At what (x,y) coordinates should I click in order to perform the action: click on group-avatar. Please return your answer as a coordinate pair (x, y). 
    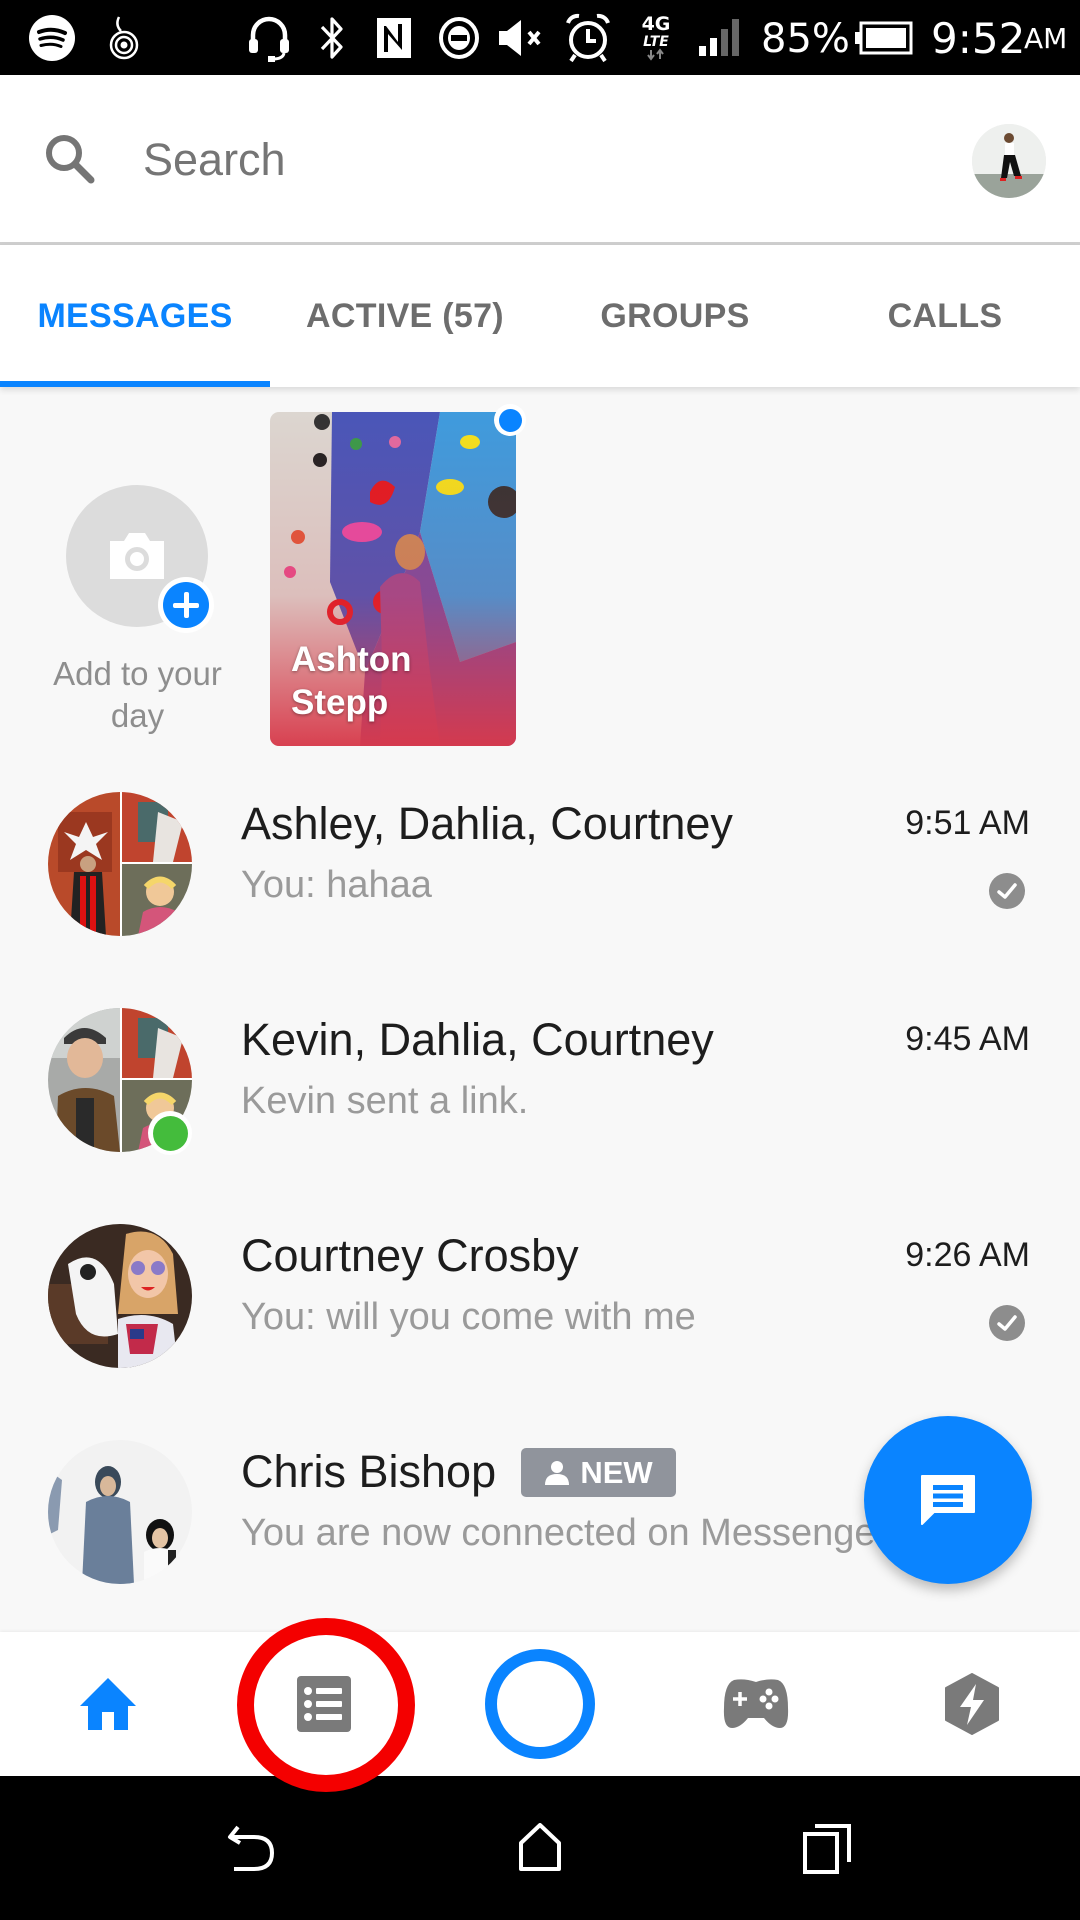
    Looking at the image, I should click on (120, 864).